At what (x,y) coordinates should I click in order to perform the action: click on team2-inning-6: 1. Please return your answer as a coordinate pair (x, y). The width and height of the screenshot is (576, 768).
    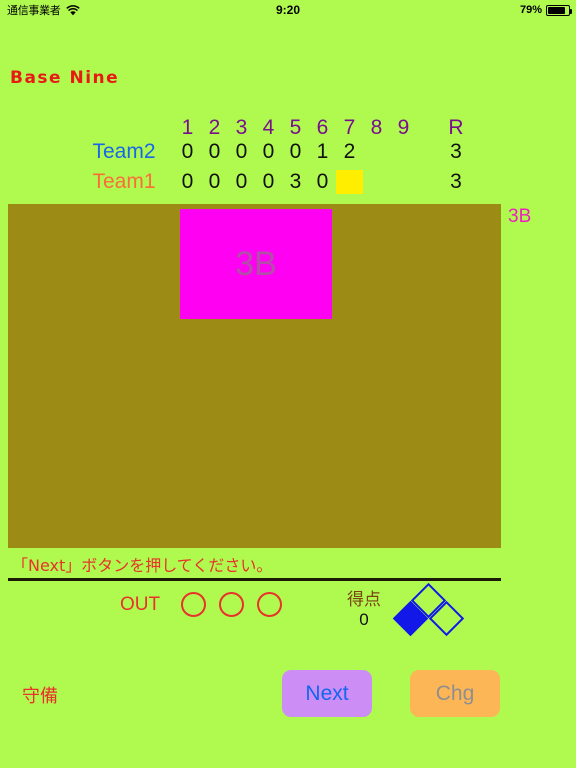
    Looking at the image, I should click on (322, 151).